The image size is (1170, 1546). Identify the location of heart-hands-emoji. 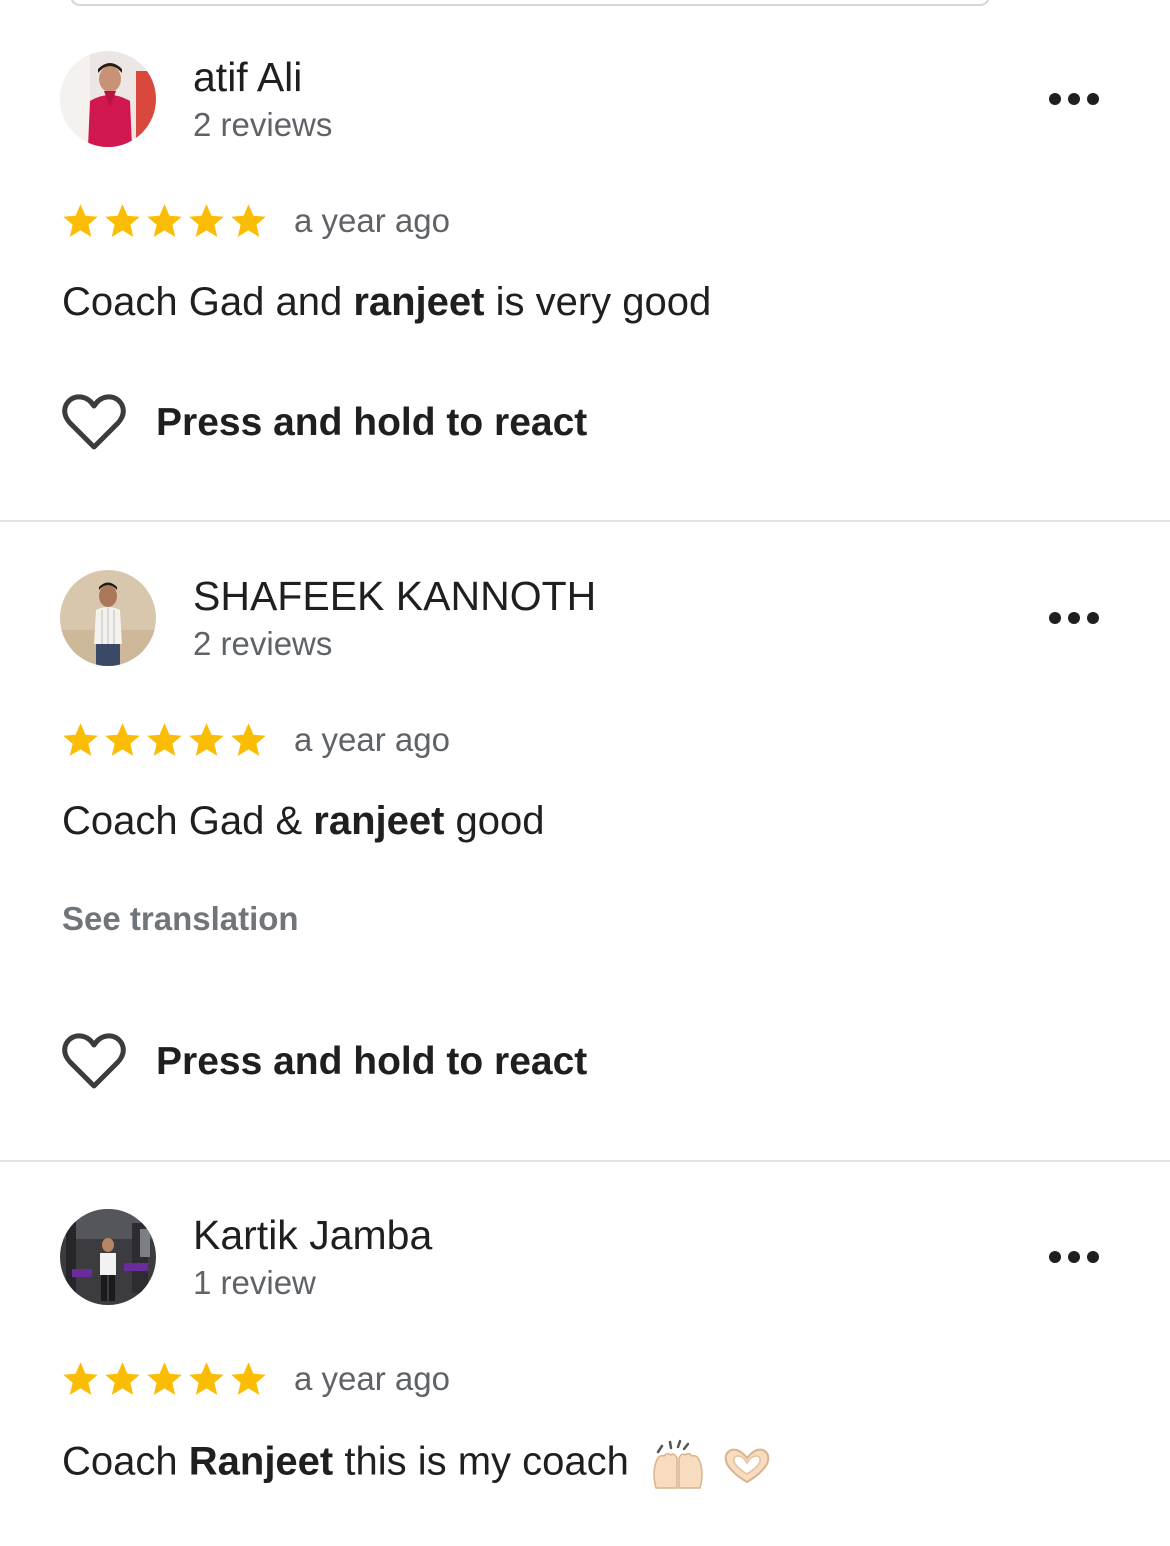
(747, 1466).